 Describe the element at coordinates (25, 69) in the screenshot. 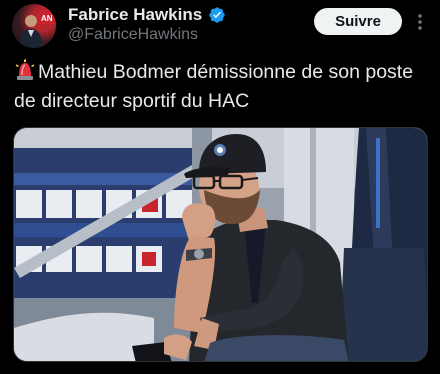

I see `police-siren-icon` at that location.